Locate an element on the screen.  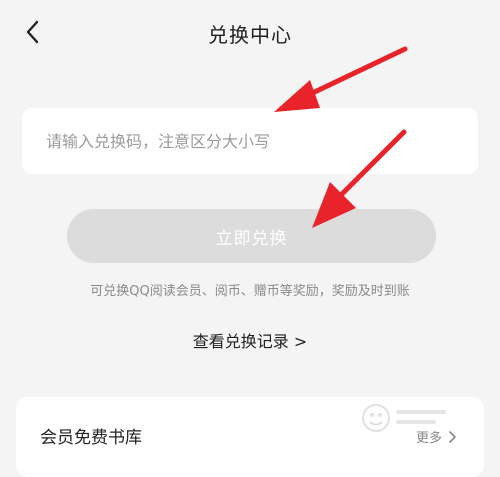
redeem-code-field is located at coordinates (250, 141).